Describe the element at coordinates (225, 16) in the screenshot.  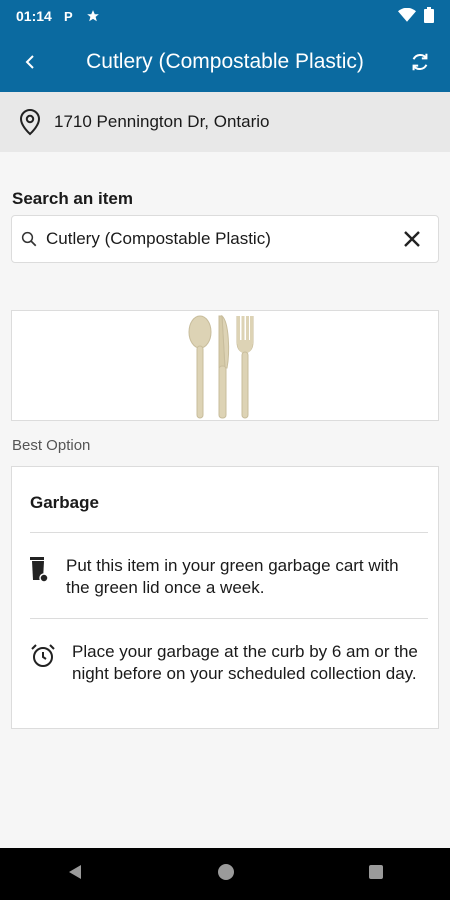
I see `status-bar: 01:14 P` at that location.